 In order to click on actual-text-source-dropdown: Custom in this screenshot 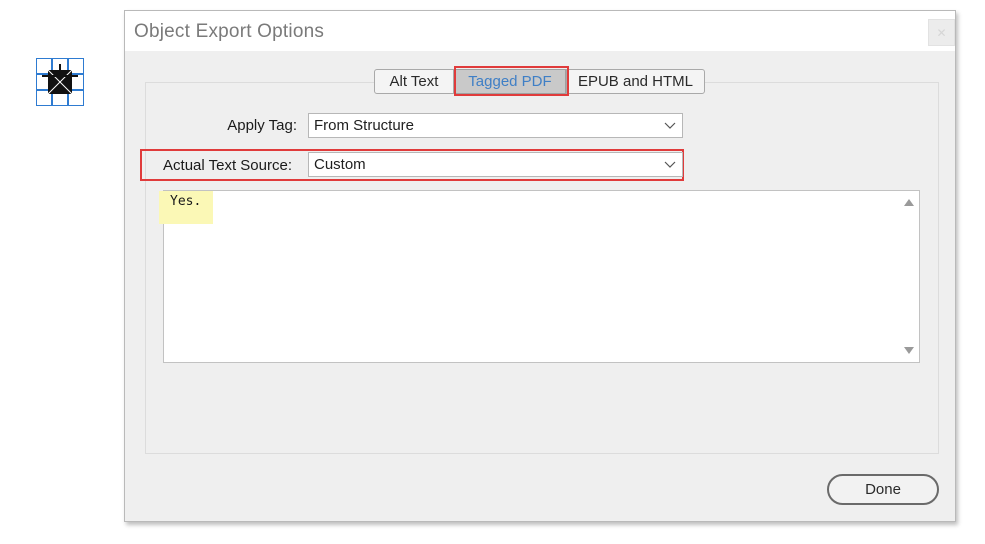, I will do `click(495, 164)`.